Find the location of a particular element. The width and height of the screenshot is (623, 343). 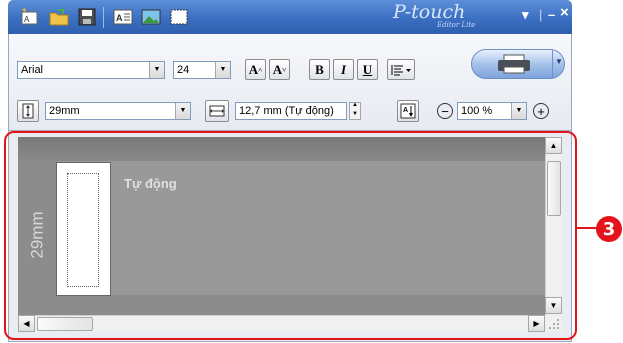

print-options-chevron-icon: ▼ is located at coordinates (559, 61).